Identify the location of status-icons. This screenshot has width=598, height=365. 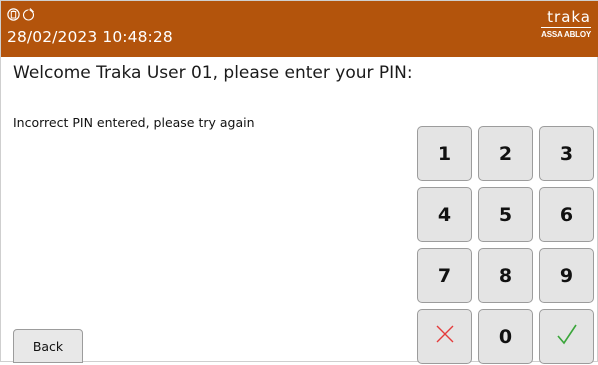
(21, 14).